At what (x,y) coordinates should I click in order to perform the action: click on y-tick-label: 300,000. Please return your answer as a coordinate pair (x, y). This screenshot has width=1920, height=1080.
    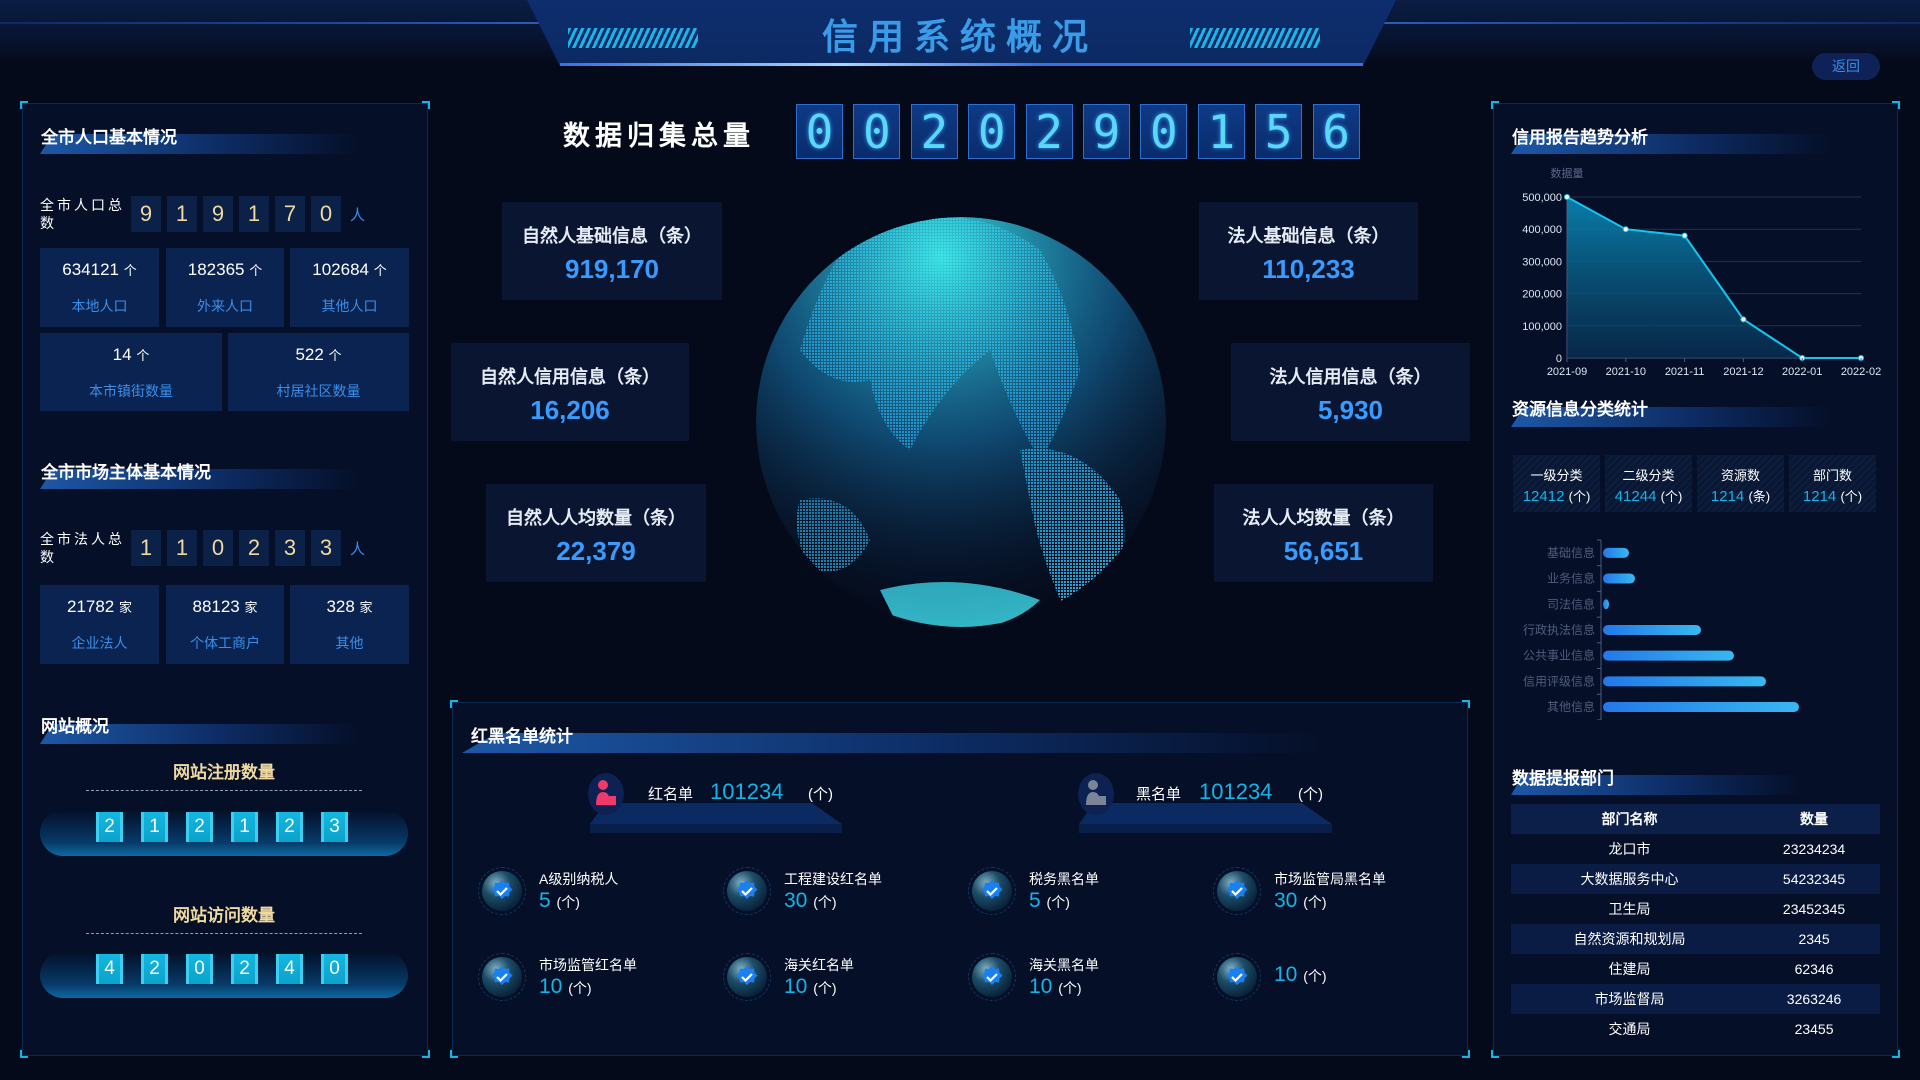
    Looking at the image, I should click on (1542, 262).